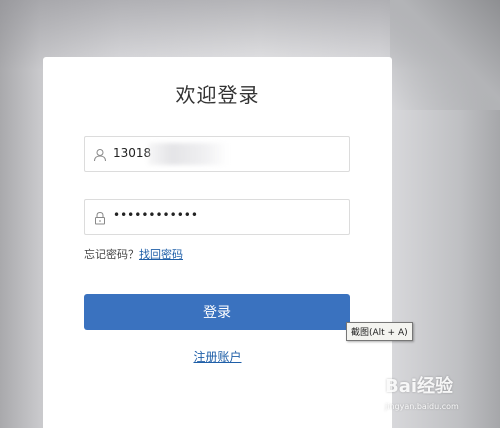  What do you see at coordinates (441, 399) in the screenshot?
I see `baidu-jingyan-watermark: Bai经验 jingyan.baidu.com` at bounding box center [441, 399].